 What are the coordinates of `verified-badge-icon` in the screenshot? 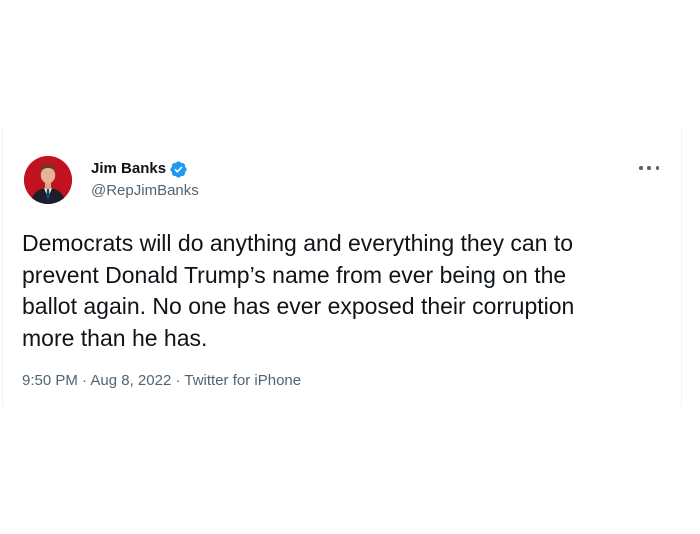 It's located at (178, 169).